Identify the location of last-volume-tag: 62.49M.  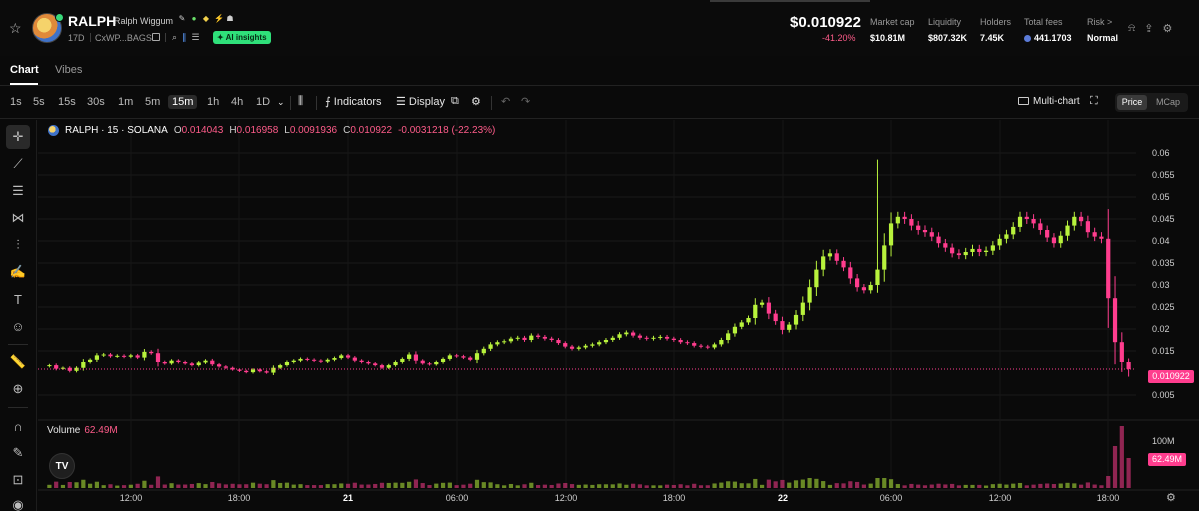
(1167, 459).